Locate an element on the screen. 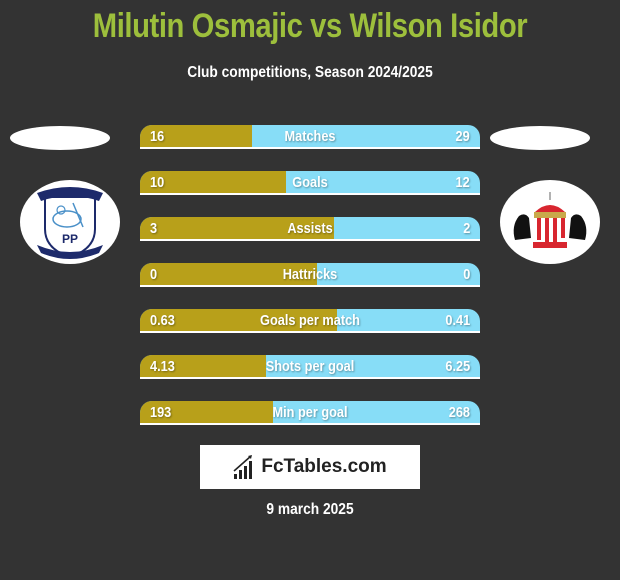 The image size is (620, 580). right-value: 12 is located at coordinates (462, 182).